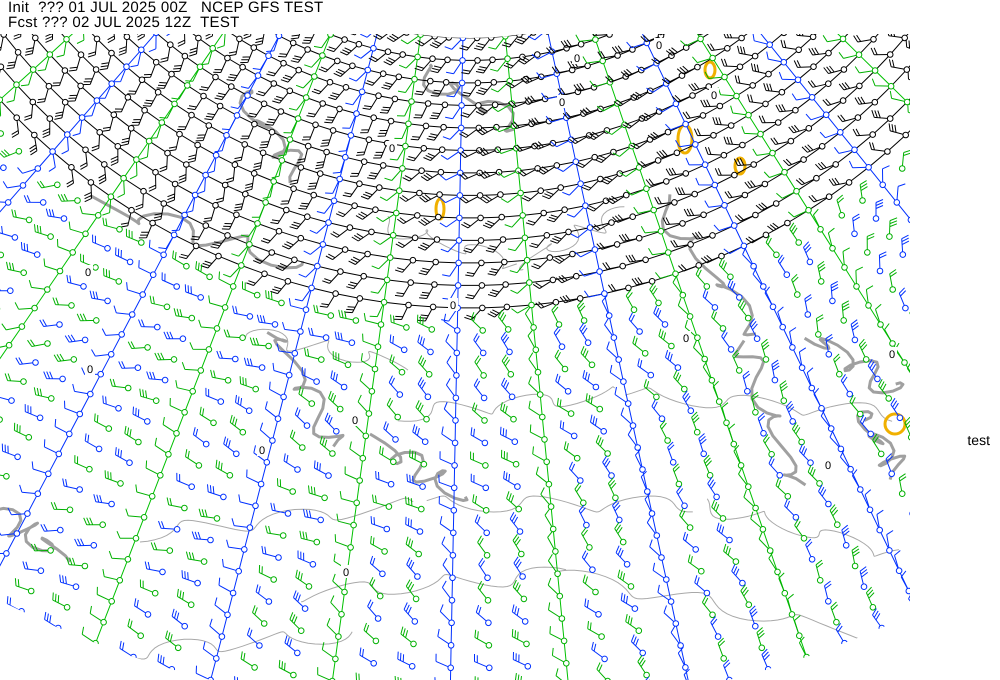 This screenshot has width=1000, height=680. What do you see at coordinates (978, 440) in the screenshot?
I see `side-label: test` at bounding box center [978, 440].